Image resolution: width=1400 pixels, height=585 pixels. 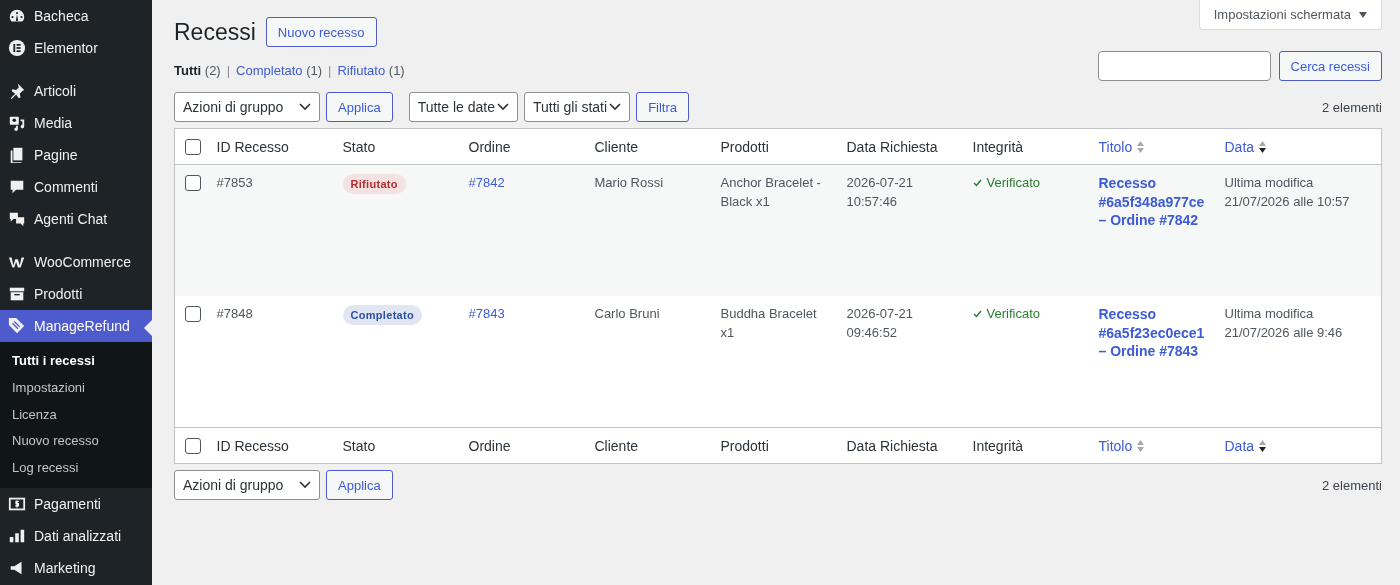 What do you see at coordinates (577, 107) in the screenshot?
I see `status-filter-select: Tutti gli stati` at bounding box center [577, 107].